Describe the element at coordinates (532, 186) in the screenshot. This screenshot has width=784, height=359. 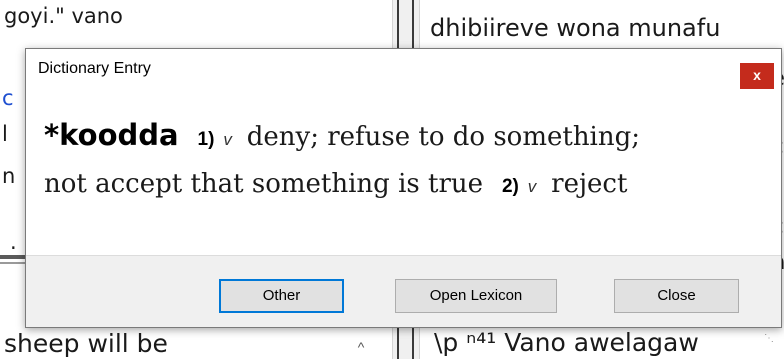
I see `part-of-speech-2: v` at that location.